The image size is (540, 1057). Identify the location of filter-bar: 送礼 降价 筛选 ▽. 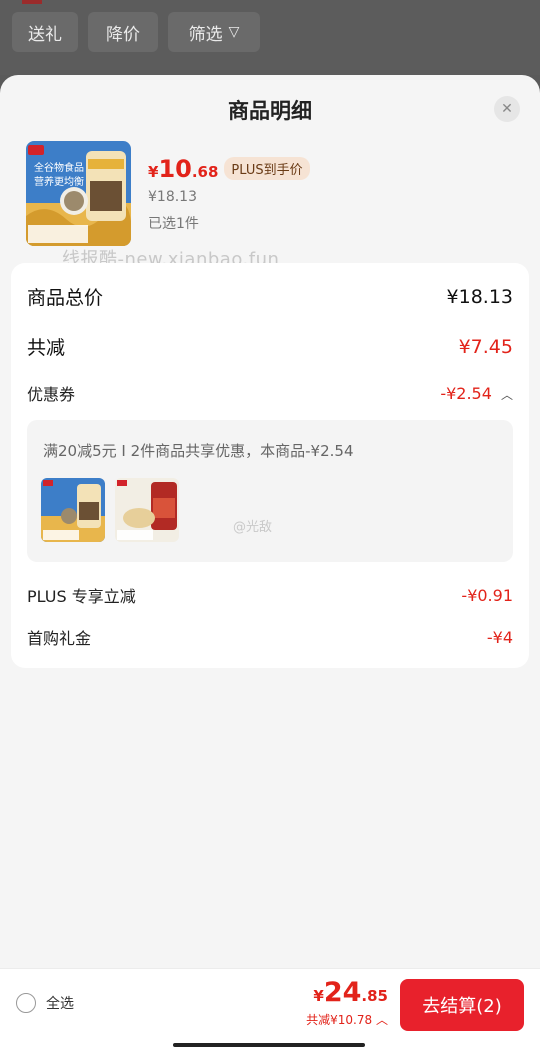
(270, 37).